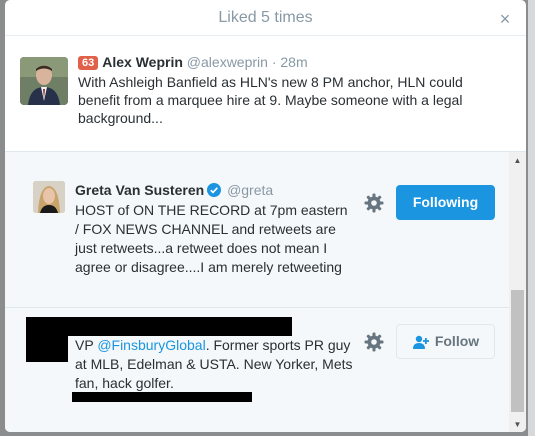 The width and height of the screenshot is (535, 436). I want to click on close-icon: ×, so click(505, 19).